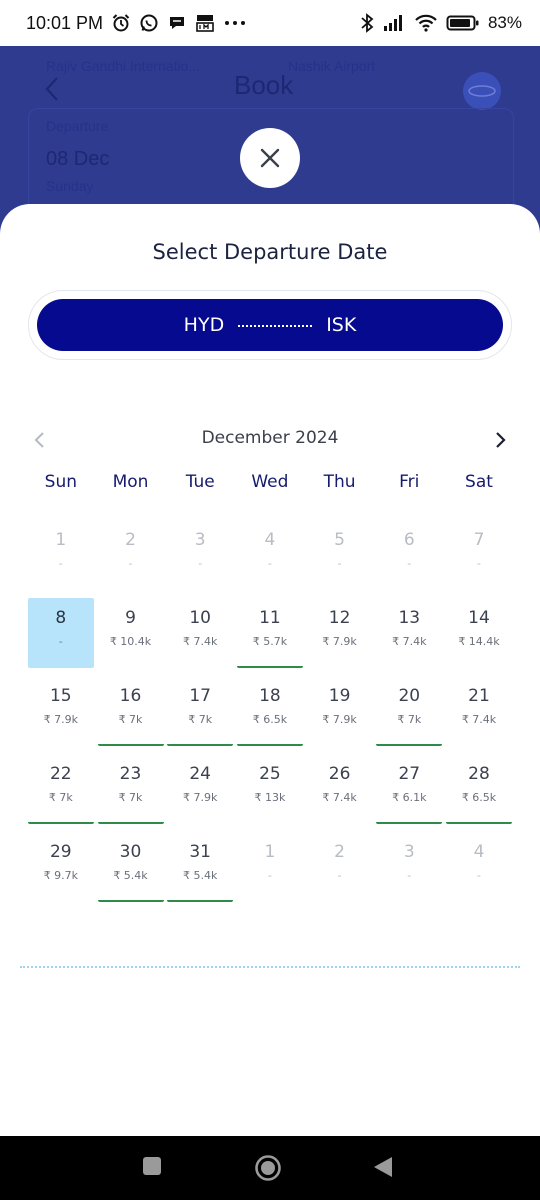 The width and height of the screenshot is (540, 1200). Describe the element at coordinates (479, 540) in the screenshot. I see `day-number: 7` at that location.